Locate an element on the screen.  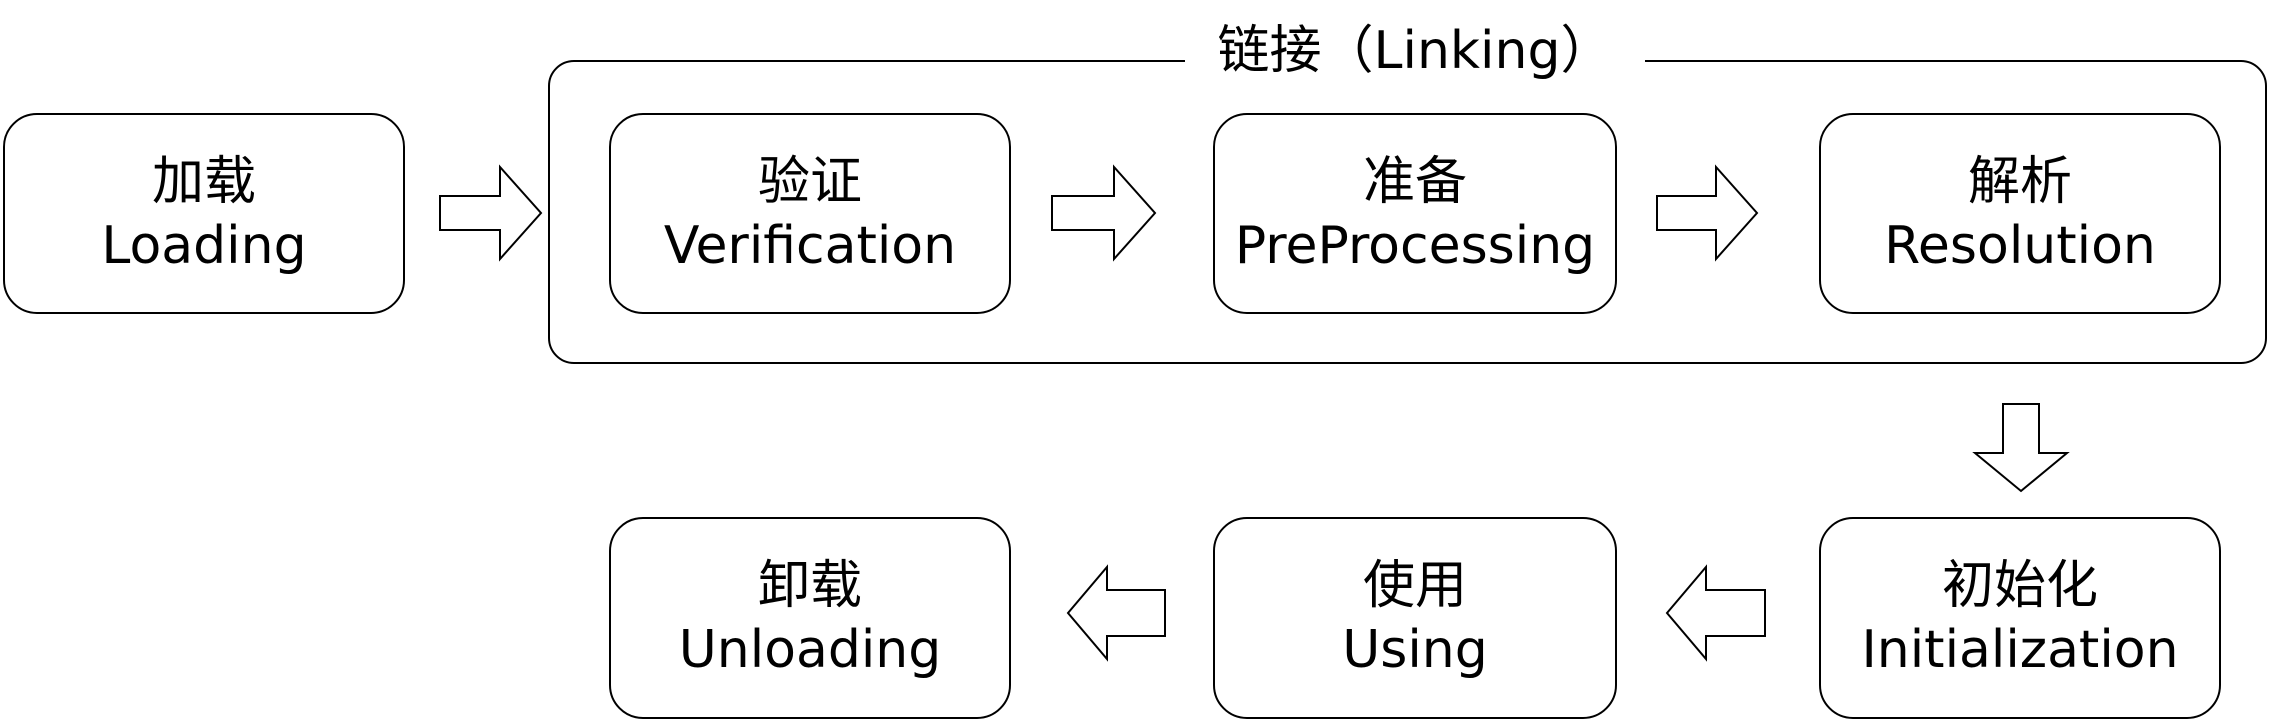
arrow-left-using-to-unloading is located at coordinates (1116, 613).